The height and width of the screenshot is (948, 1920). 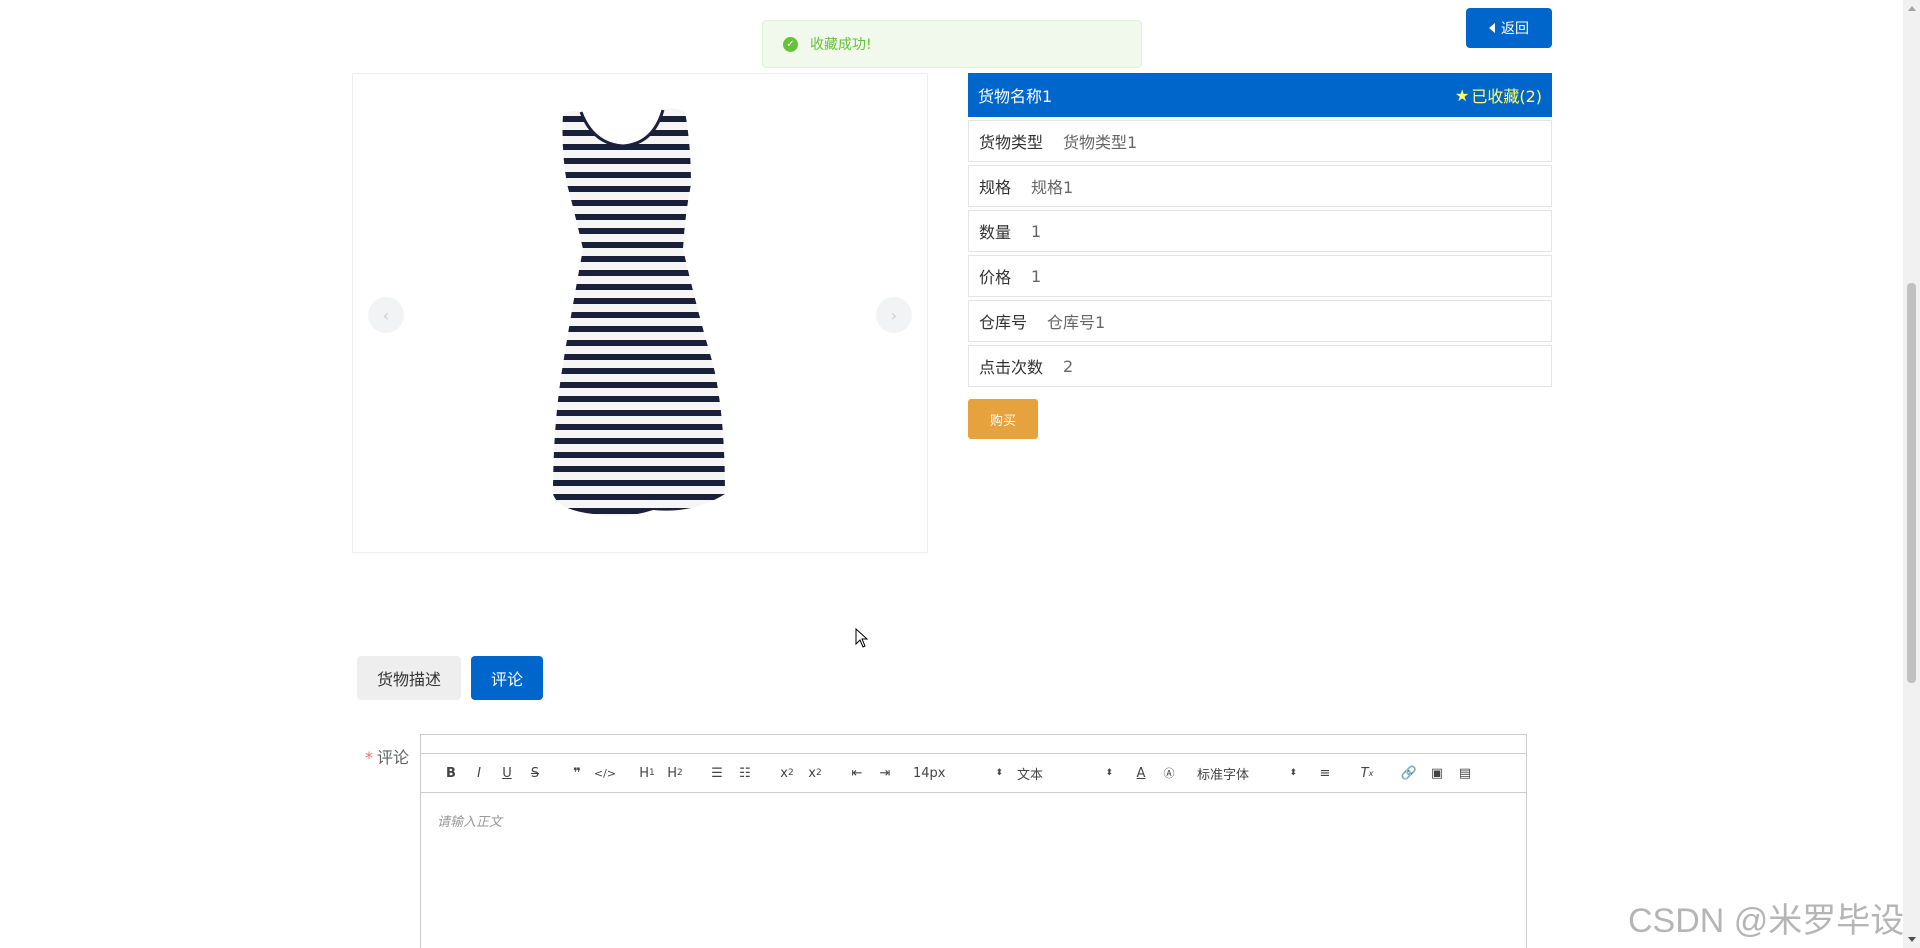 I want to click on header2-icon: H2, so click(x=675, y=773).